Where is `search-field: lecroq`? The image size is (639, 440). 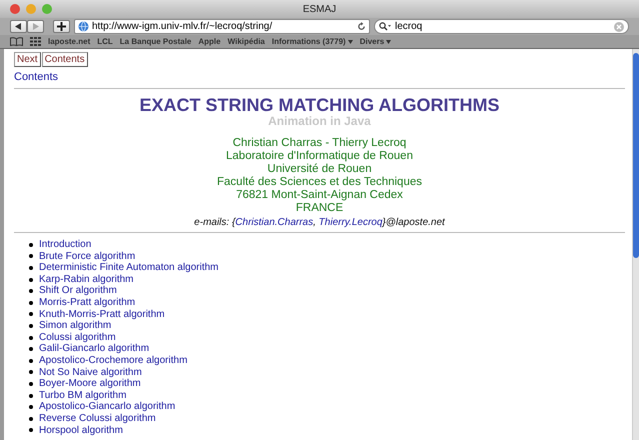 search-field: lecroq is located at coordinates (501, 26).